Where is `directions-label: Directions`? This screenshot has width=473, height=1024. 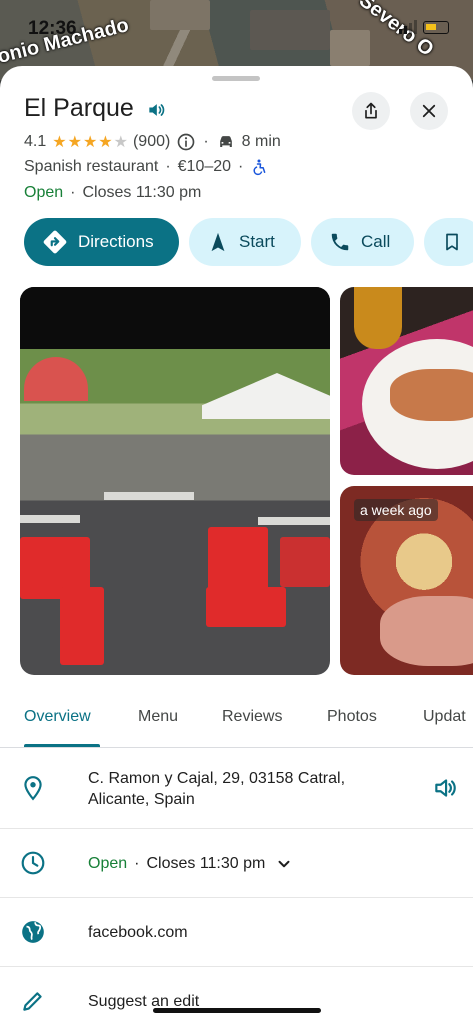
directions-label: Directions is located at coordinates (116, 241).